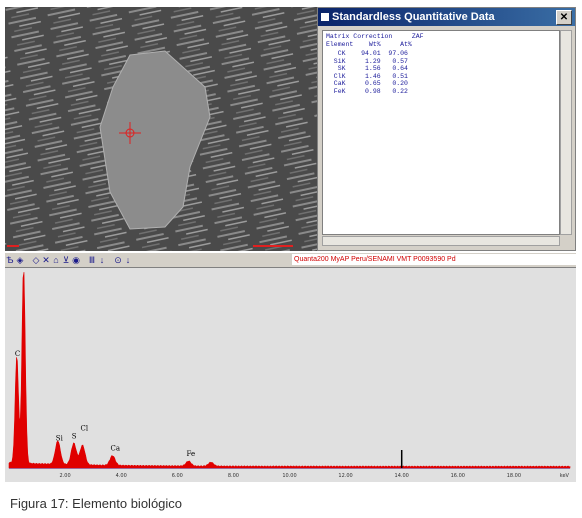  I want to click on toolbar-icon-4: ⌂, so click(56, 260).